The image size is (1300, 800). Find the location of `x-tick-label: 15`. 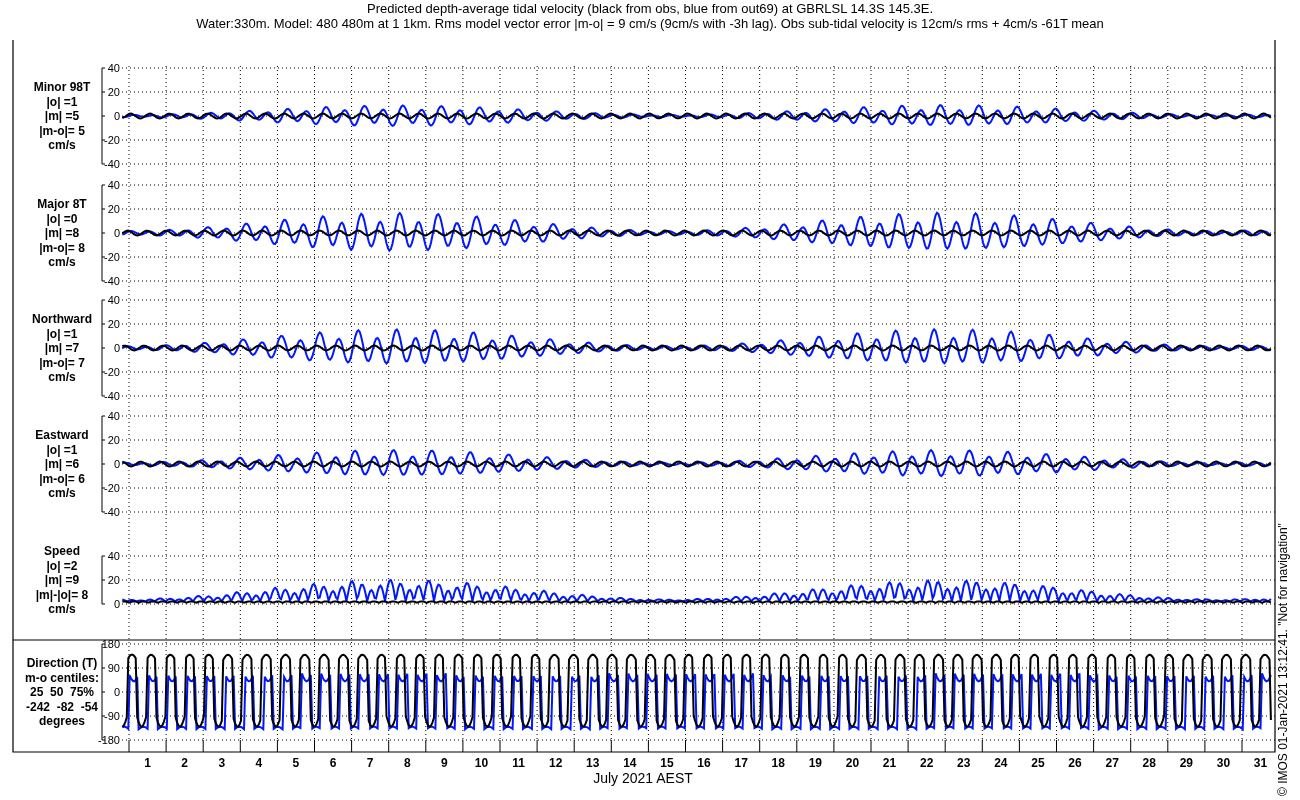

x-tick-label: 15 is located at coordinates (667, 763).